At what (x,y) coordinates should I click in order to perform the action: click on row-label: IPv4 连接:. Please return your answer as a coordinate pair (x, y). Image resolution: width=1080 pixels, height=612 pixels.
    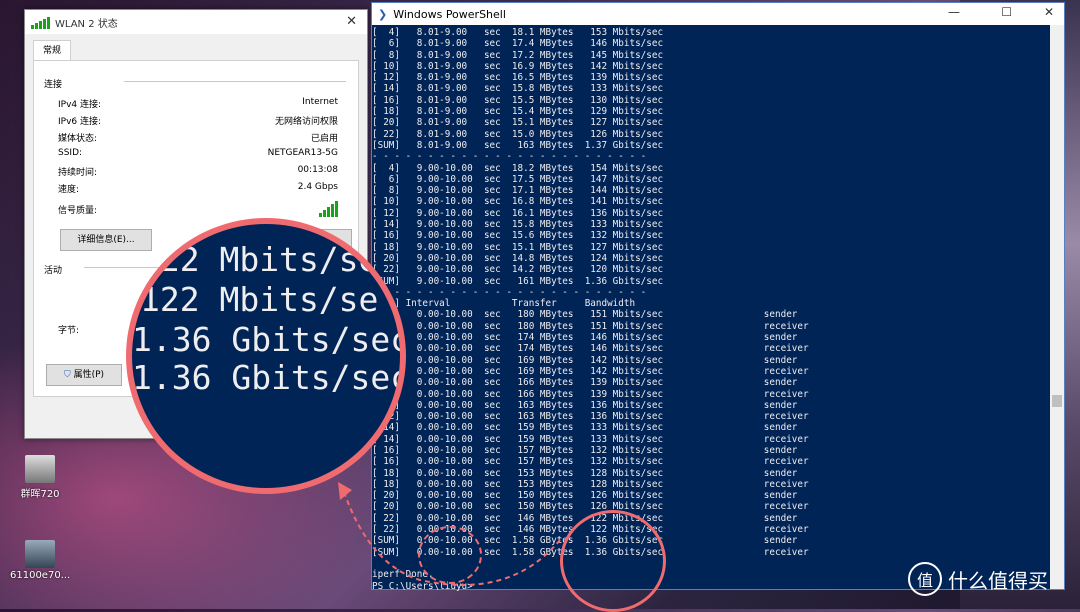
    Looking at the image, I should click on (80, 105).